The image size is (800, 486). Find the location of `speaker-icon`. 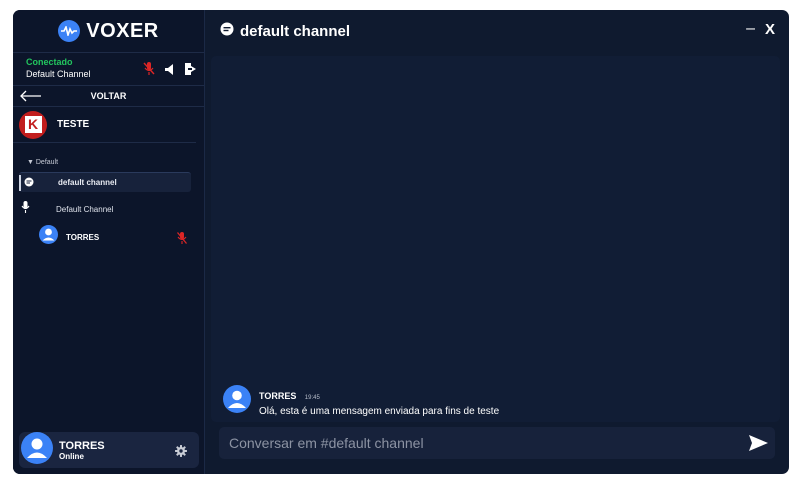

speaker-icon is located at coordinates (170, 71).